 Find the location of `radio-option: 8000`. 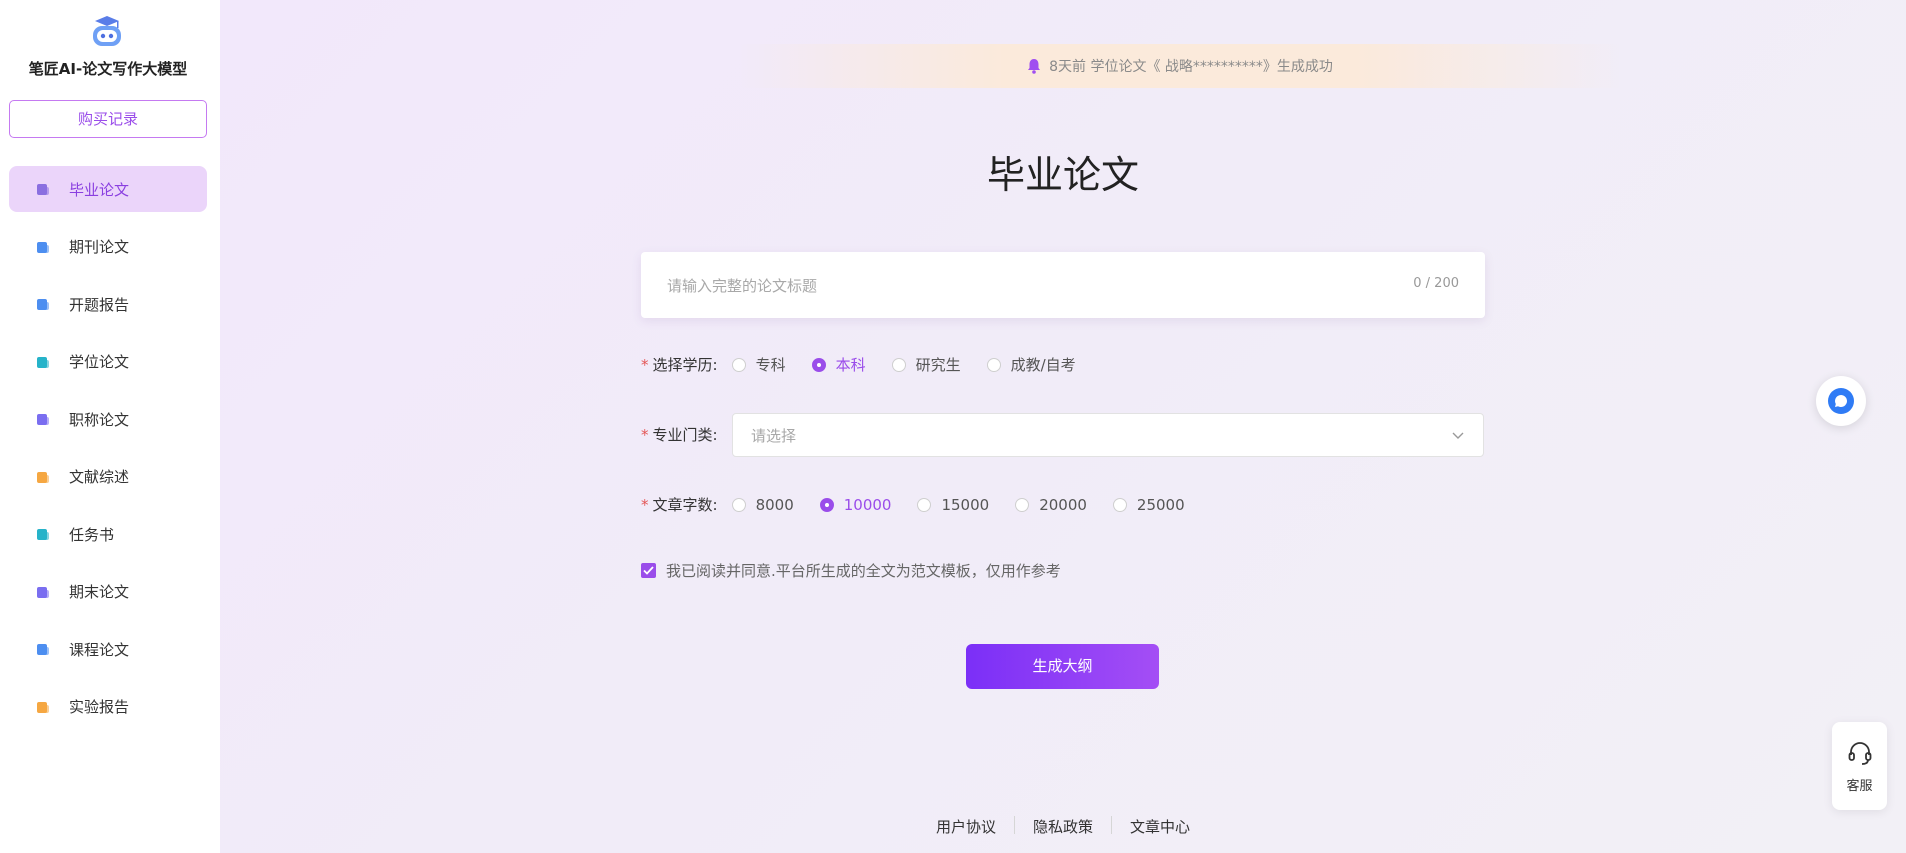

radio-option: 8000 is located at coordinates (762, 504).